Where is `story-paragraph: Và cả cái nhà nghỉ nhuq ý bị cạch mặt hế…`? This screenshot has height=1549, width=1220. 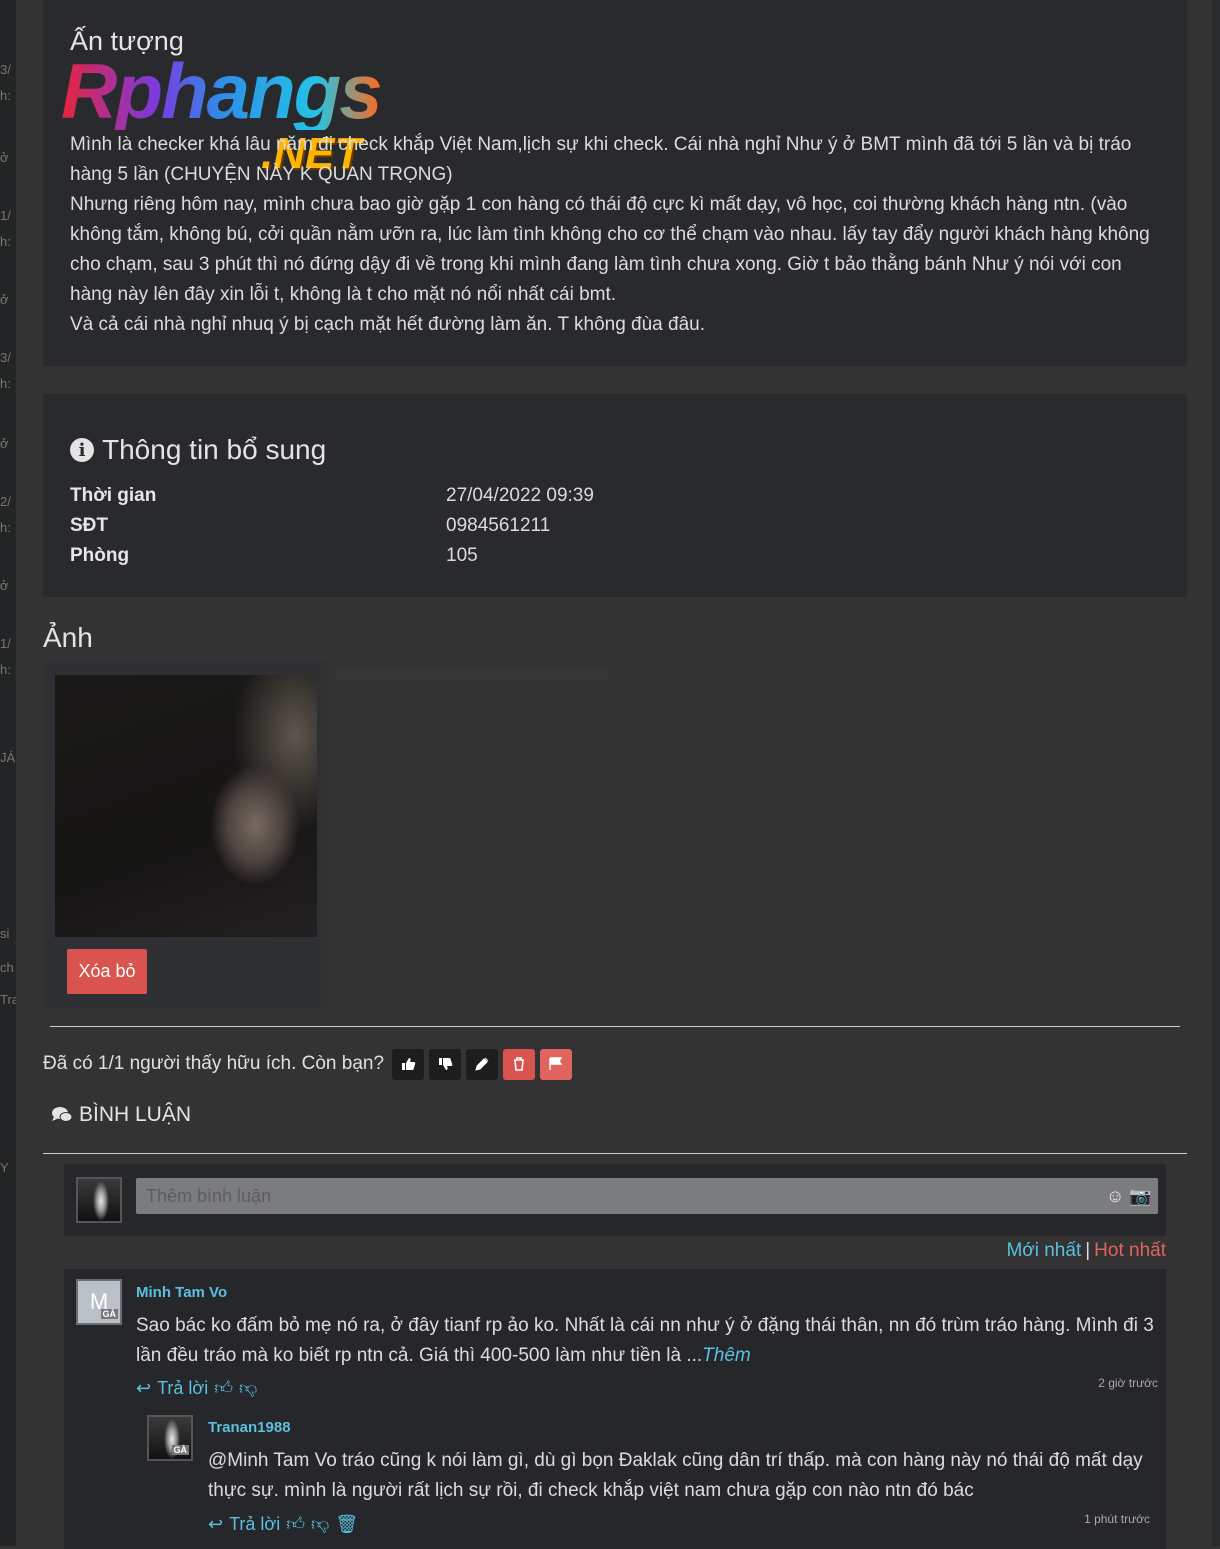
story-paragraph: Và cả cái nhà nghỉ nhuq ý bị cạch mặt hế… is located at coordinates (388, 324).